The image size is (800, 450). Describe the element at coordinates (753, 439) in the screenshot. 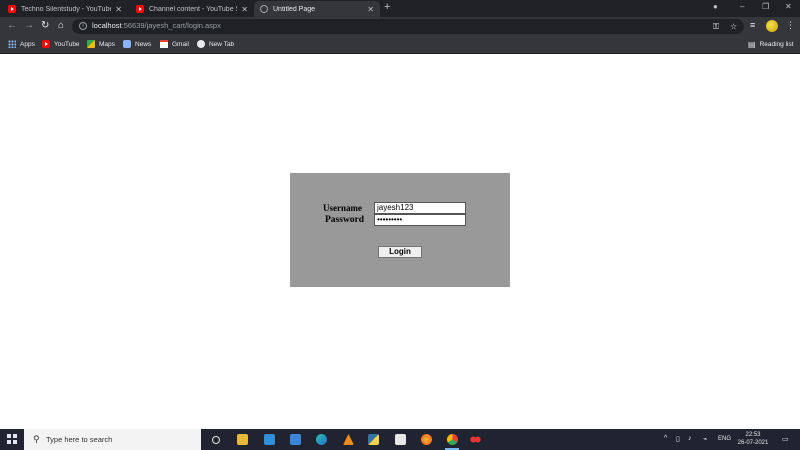

I see `clock: 22:53 26-07-2021` at that location.